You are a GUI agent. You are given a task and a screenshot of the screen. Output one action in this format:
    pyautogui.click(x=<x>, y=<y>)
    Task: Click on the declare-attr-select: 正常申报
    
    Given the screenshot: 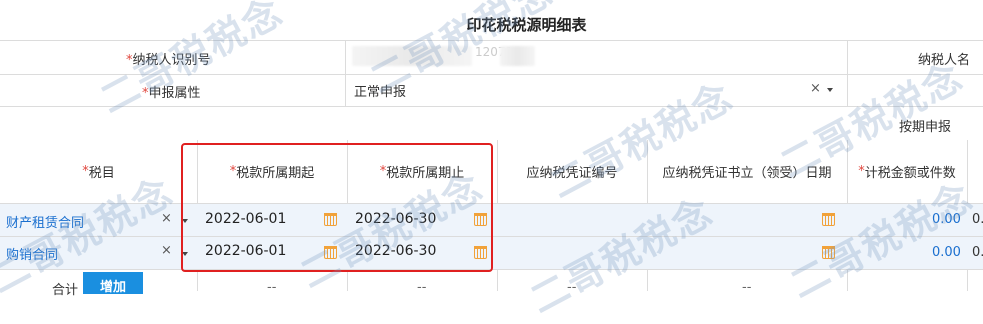 What is the action you would take?
    pyautogui.click(x=380, y=90)
    